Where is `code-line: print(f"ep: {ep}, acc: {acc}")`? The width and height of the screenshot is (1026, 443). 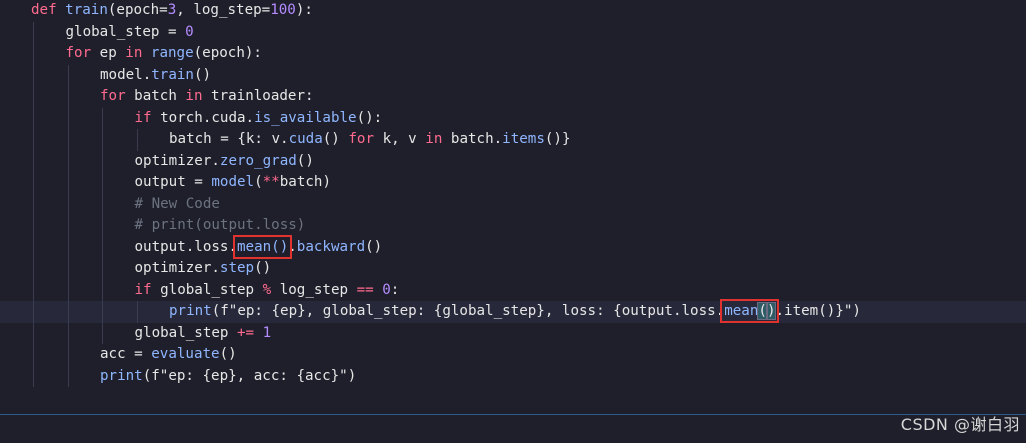
code-line: print(f"ep: {ep}, acc: {acc}") is located at coordinates (513, 376).